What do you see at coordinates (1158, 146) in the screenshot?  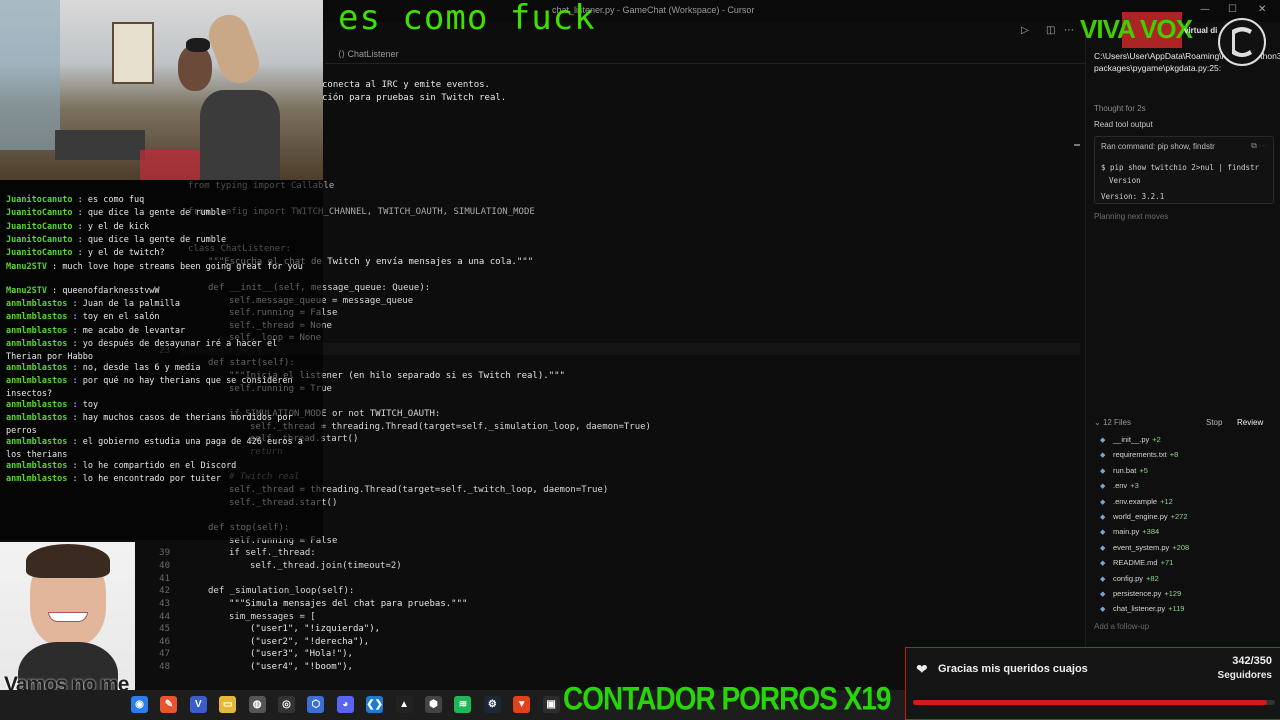 I see `command-title: Ran command: pip show, findstr` at bounding box center [1158, 146].